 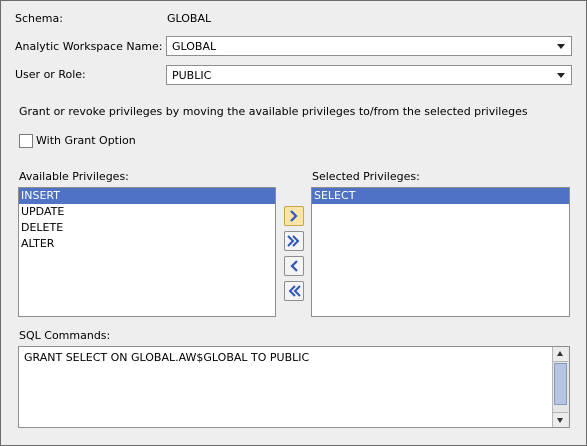 I want to click on workspace-label-text: Analytic Workspace Name:, so click(x=89, y=46).